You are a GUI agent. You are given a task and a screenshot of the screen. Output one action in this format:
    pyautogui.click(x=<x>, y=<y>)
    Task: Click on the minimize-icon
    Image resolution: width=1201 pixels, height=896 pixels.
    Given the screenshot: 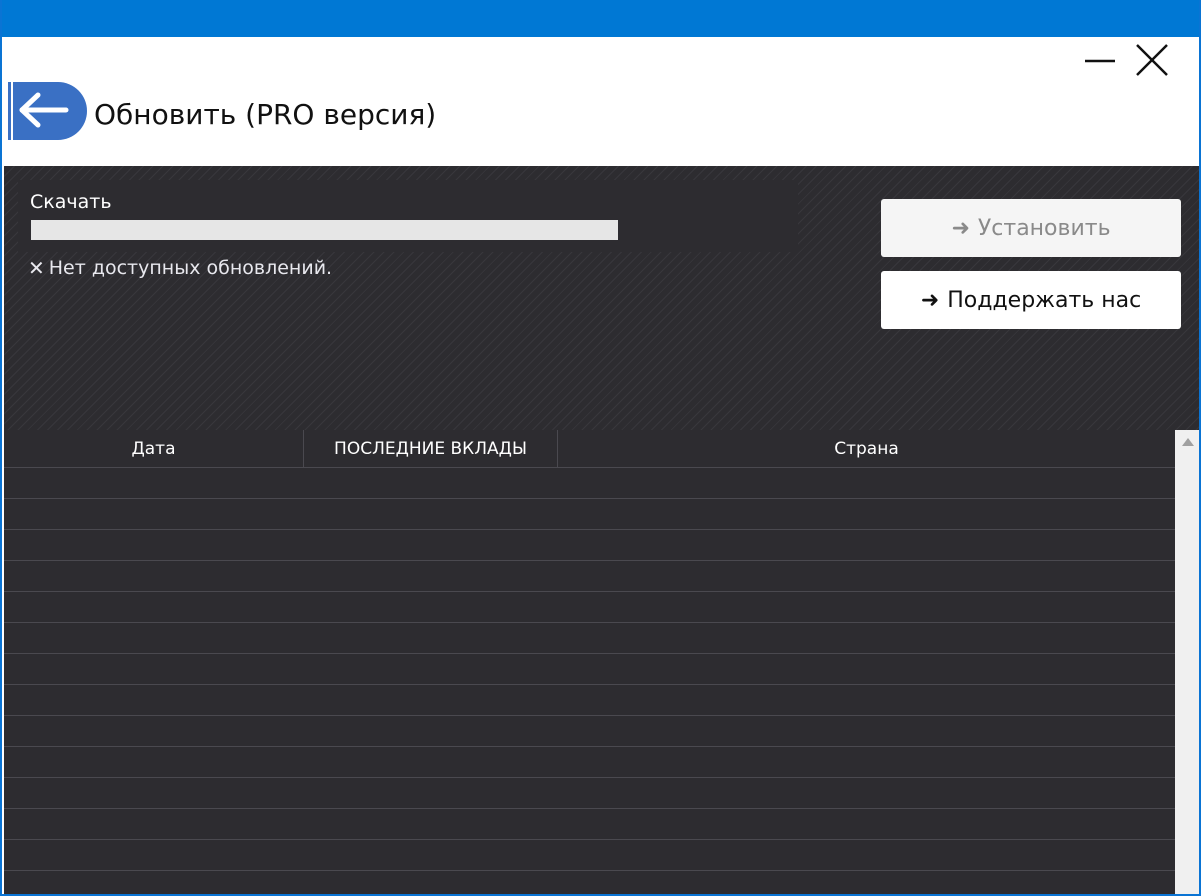 What is the action you would take?
    pyautogui.click(x=1100, y=61)
    